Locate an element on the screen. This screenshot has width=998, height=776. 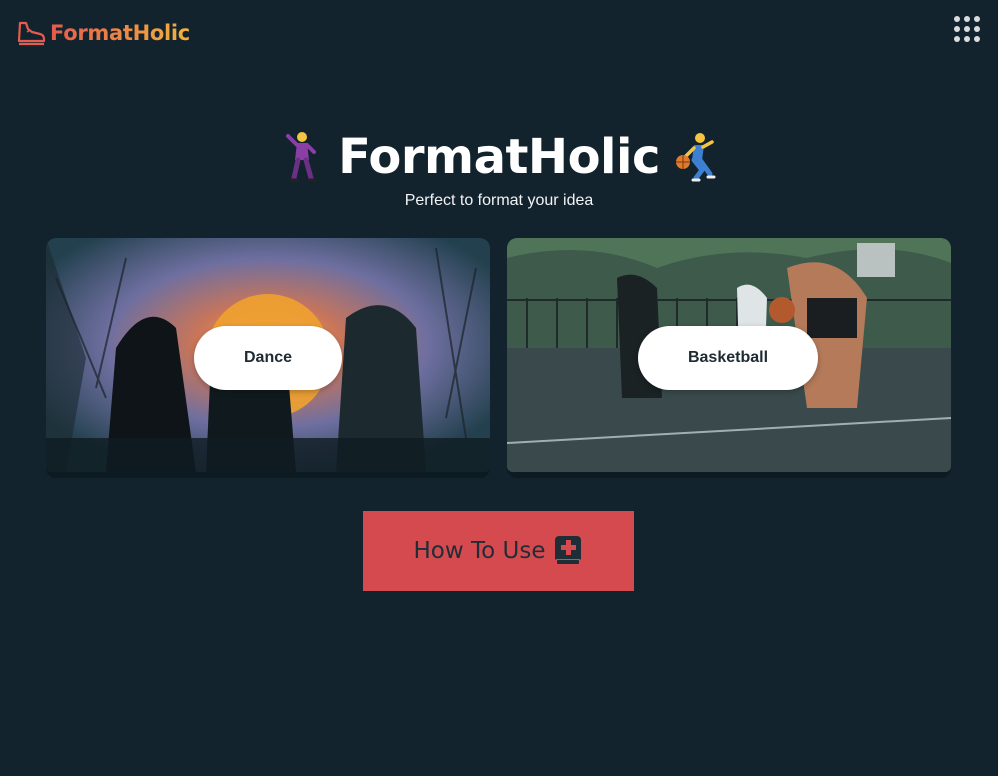
basketball-card: Basketball is located at coordinates (729, 358).